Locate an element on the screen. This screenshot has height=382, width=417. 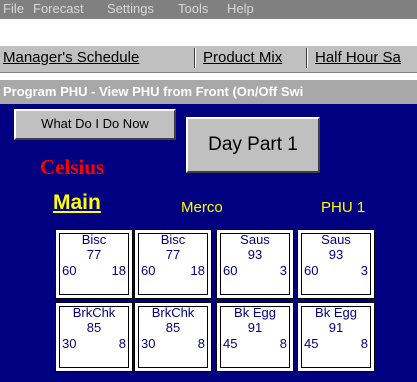
merco-label: Merco is located at coordinates (202, 207).